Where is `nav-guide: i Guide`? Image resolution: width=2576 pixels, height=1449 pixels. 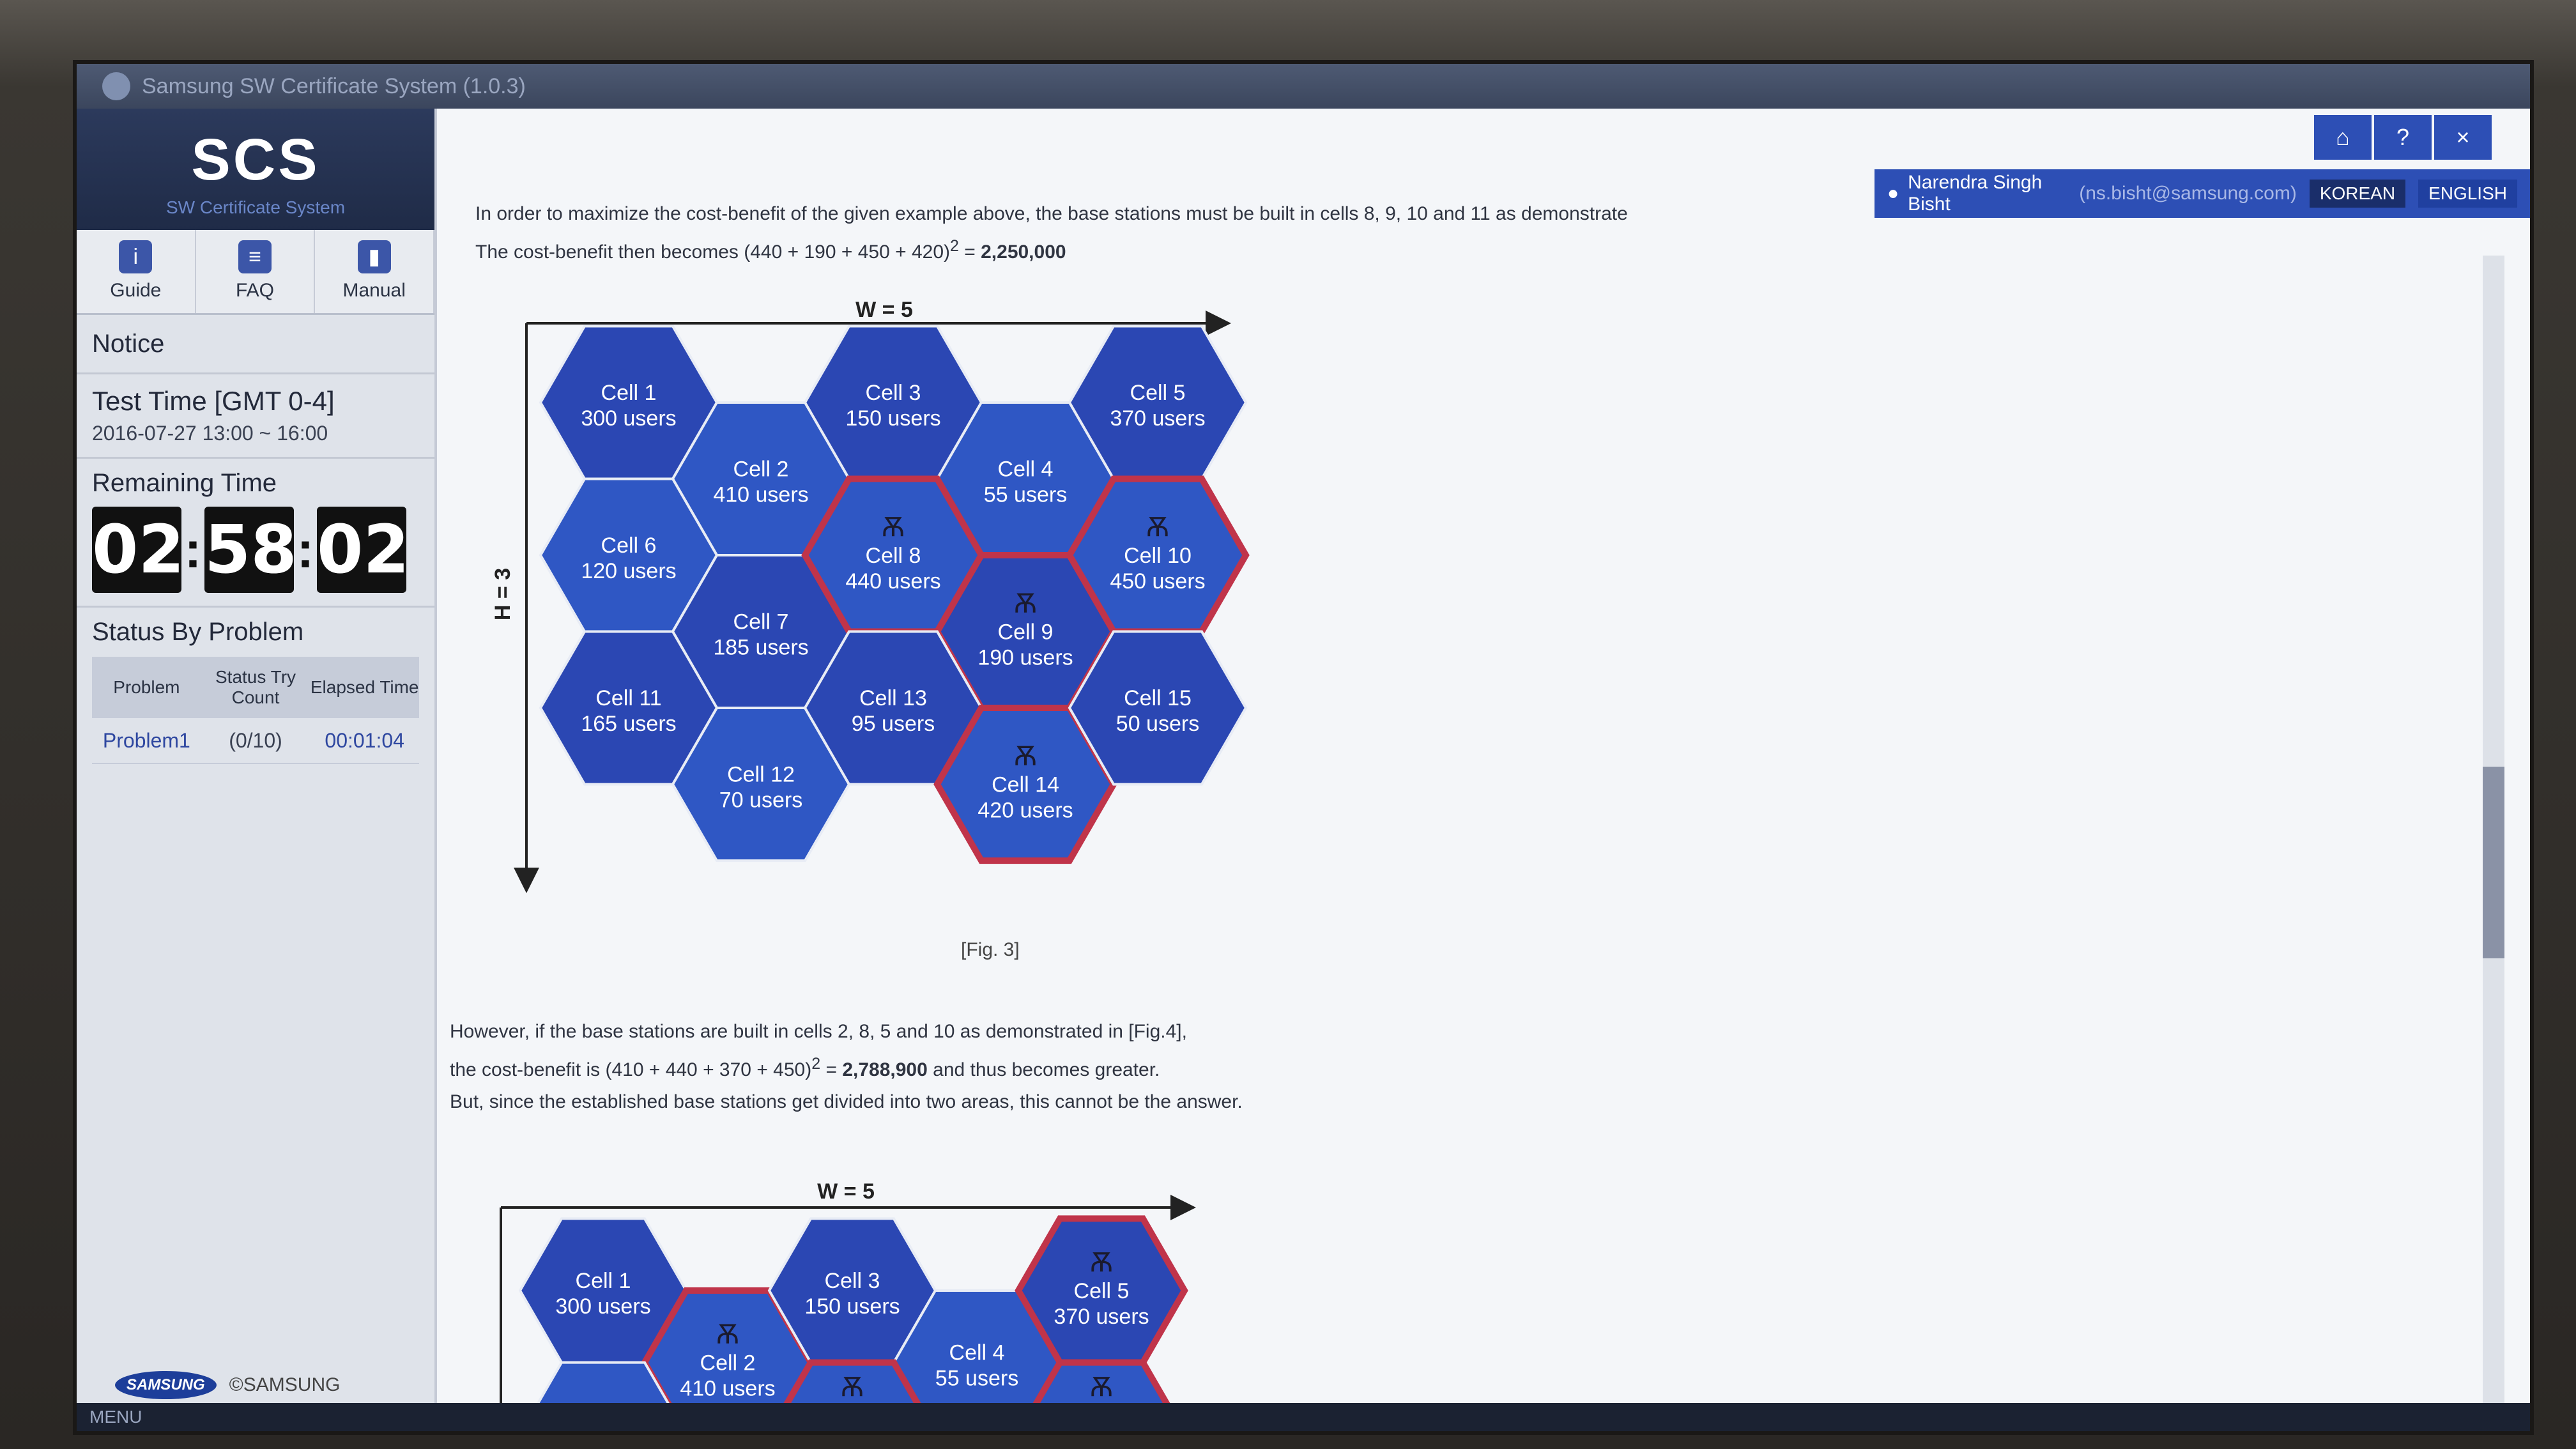
nav-guide: i Guide is located at coordinates (136, 271).